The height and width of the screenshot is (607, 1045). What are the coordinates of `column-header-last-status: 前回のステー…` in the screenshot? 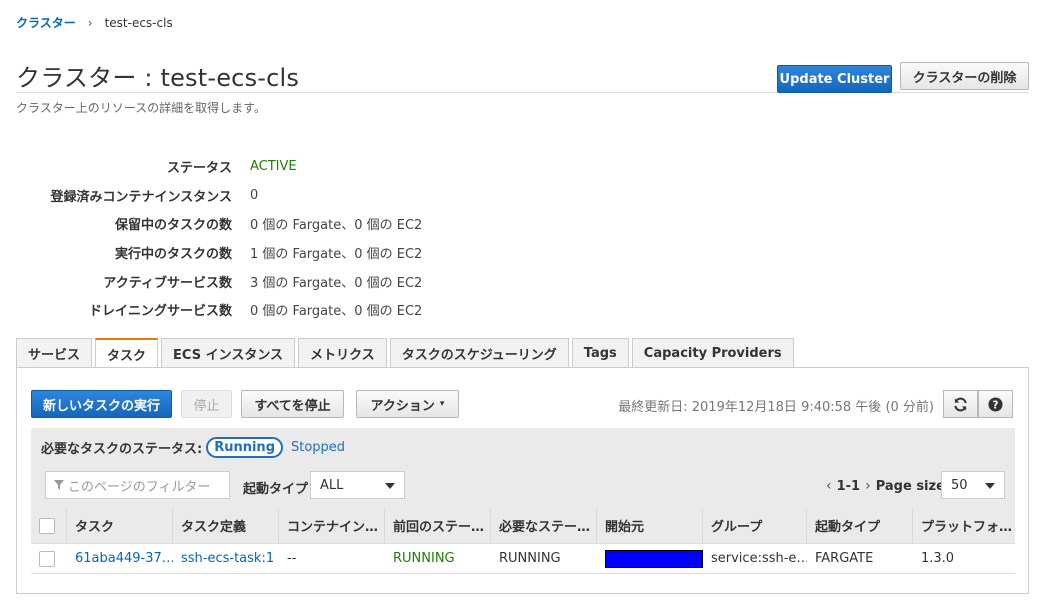 It's located at (438, 525).